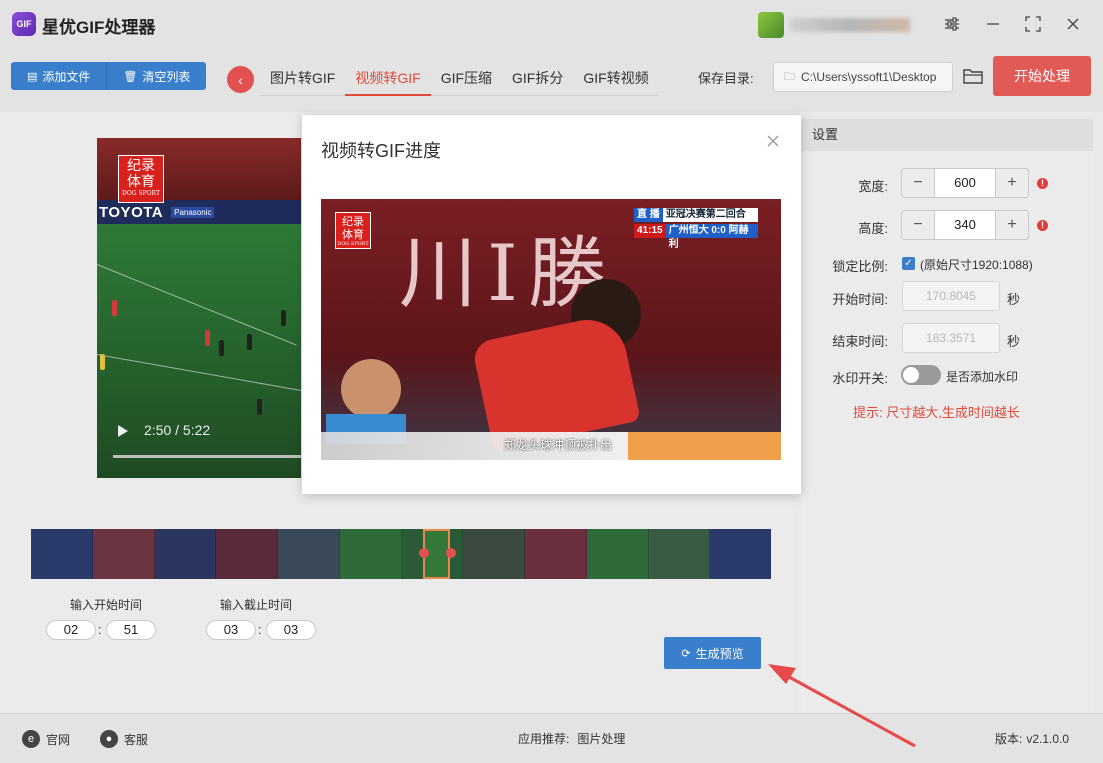 This screenshot has height=763, width=1103. What do you see at coordinates (918, 225) in the screenshot?
I see `height-decrease-button: −` at bounding box center [918, 225].